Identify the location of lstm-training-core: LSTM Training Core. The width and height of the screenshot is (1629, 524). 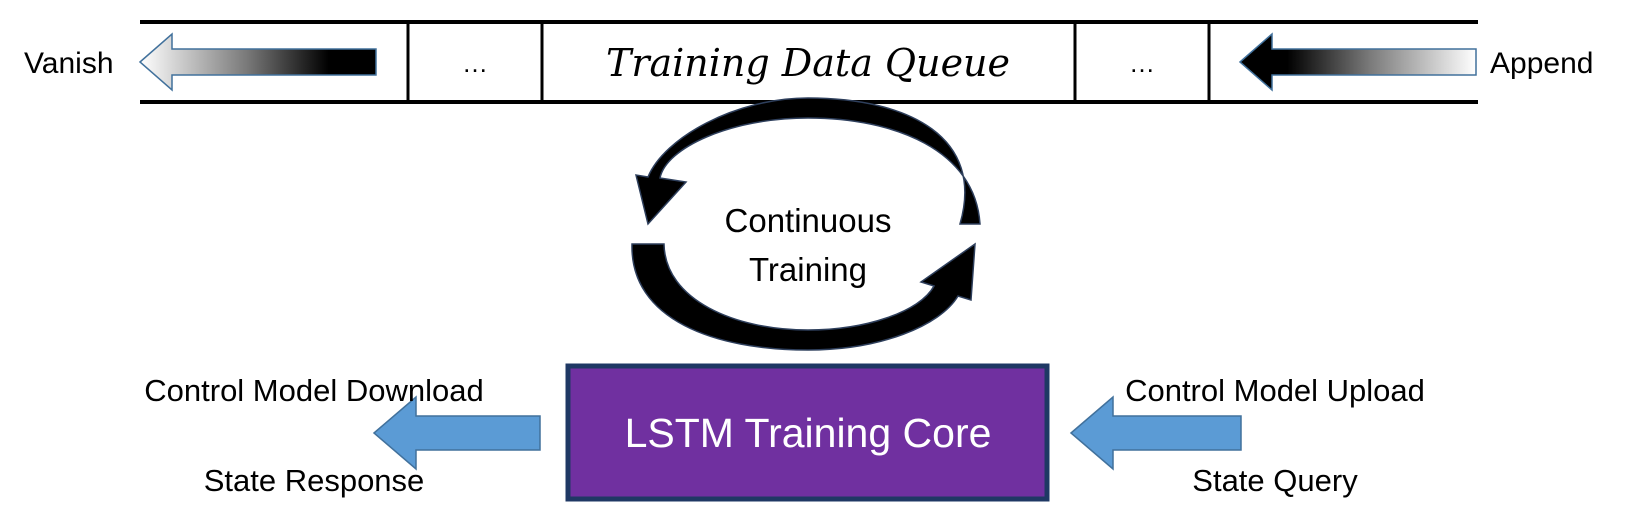
(807, 432).